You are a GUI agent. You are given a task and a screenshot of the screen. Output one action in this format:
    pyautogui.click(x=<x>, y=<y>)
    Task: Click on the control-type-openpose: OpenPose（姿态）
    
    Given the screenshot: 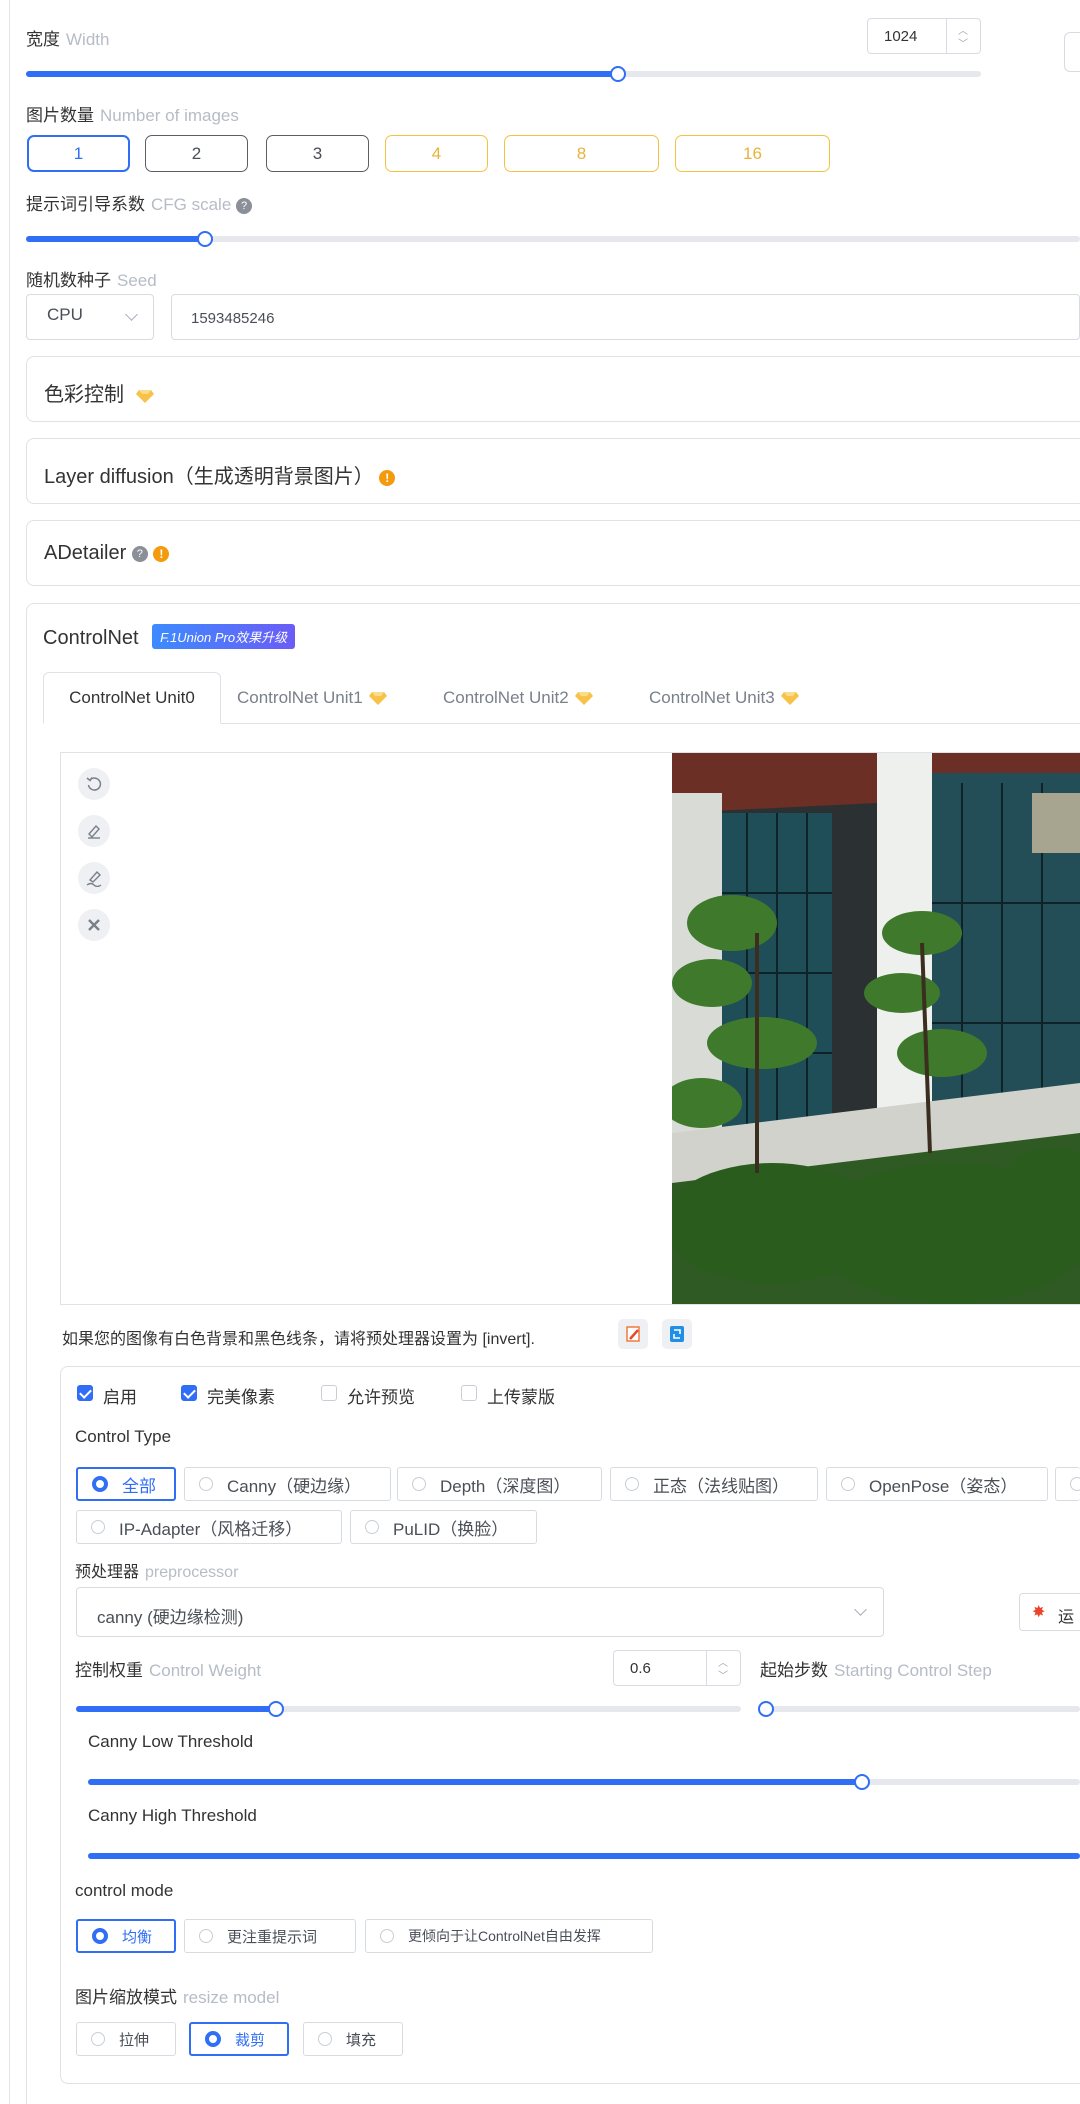 What is the action you would take?
    pyautogui.click(x=937, y=1484)
    